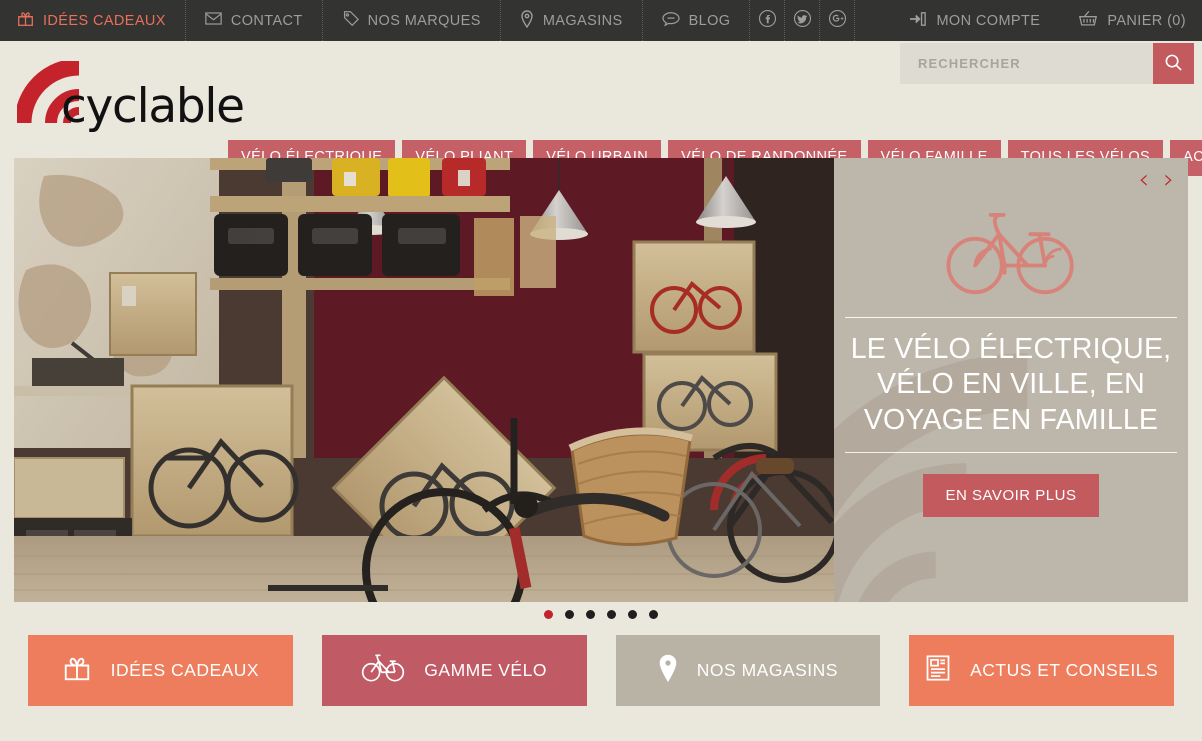  What do you see at coordinates (582, 20) in the screenshot?
I see `top-link-label: MAGASINS` at bounding box center [582, 20].